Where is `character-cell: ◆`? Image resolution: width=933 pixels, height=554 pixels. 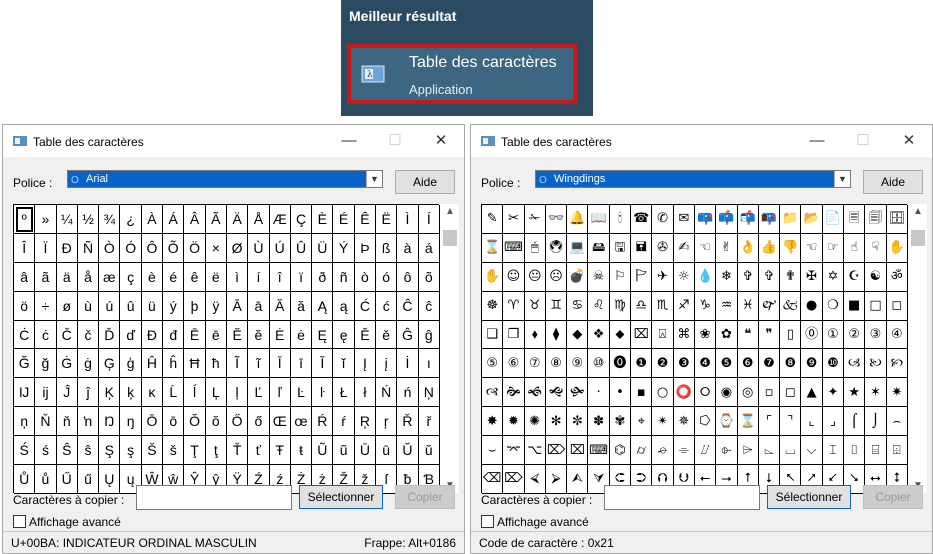
character-cell: ◆ is located at coordinates (578, 335).